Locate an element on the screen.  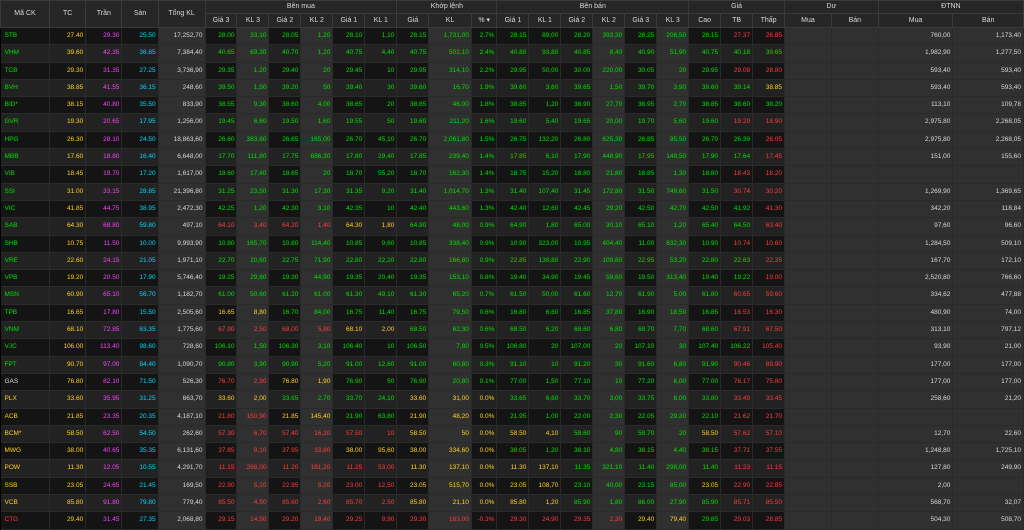
col-sell-kl3: KL 3 is located at coordinates (673, 20).